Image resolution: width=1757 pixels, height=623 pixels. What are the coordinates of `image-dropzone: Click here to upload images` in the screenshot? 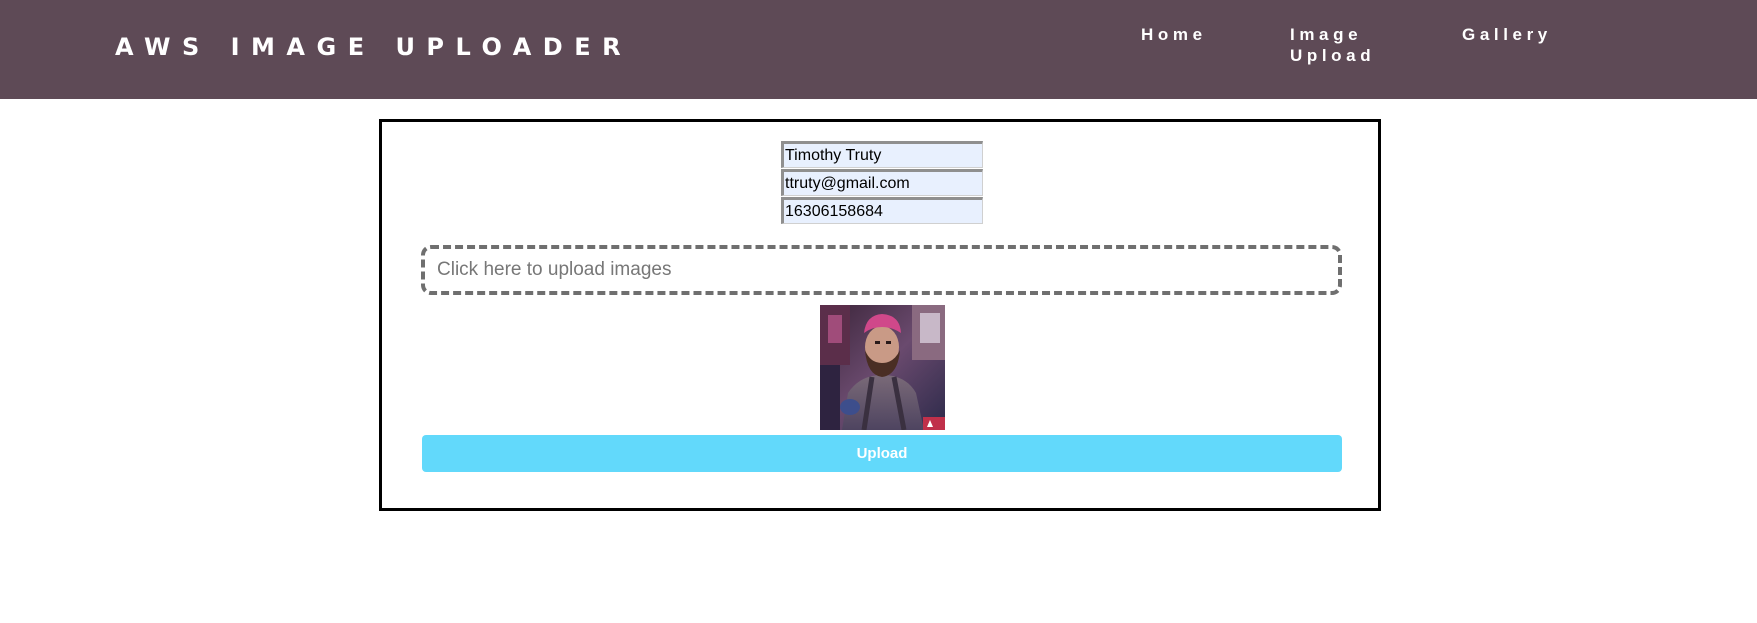 It's located at (881, 270).